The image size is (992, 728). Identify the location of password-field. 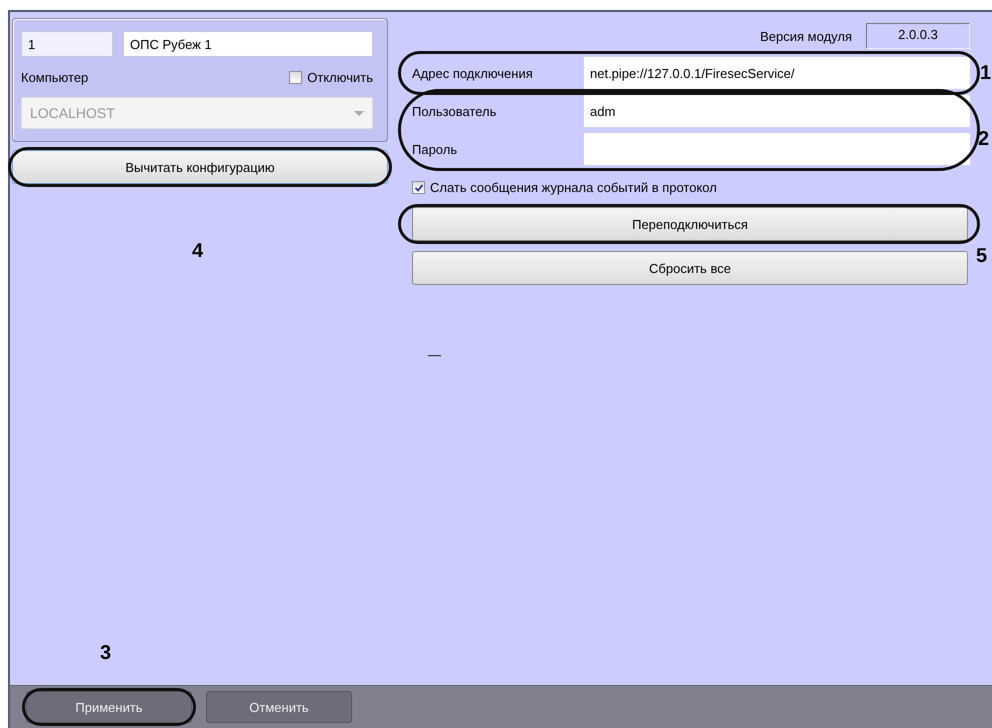
(777, 149).